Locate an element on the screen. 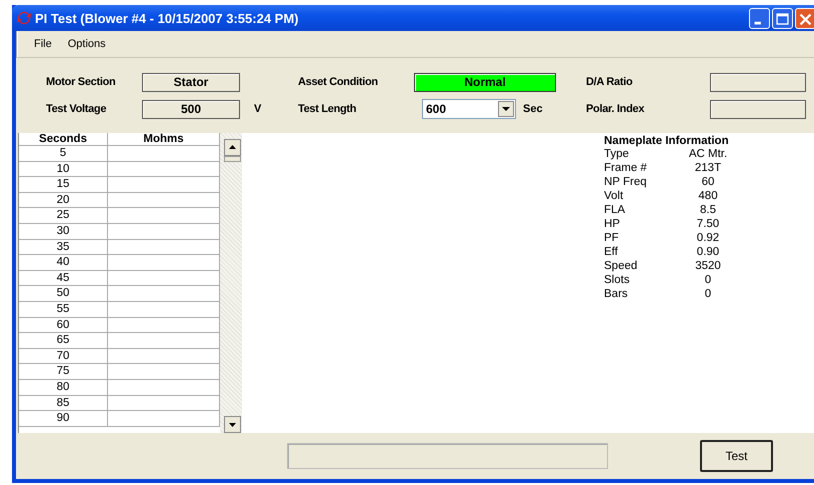 The image size is (814, 485). nameplate-value: 480 is located at coordinates (708, 196).